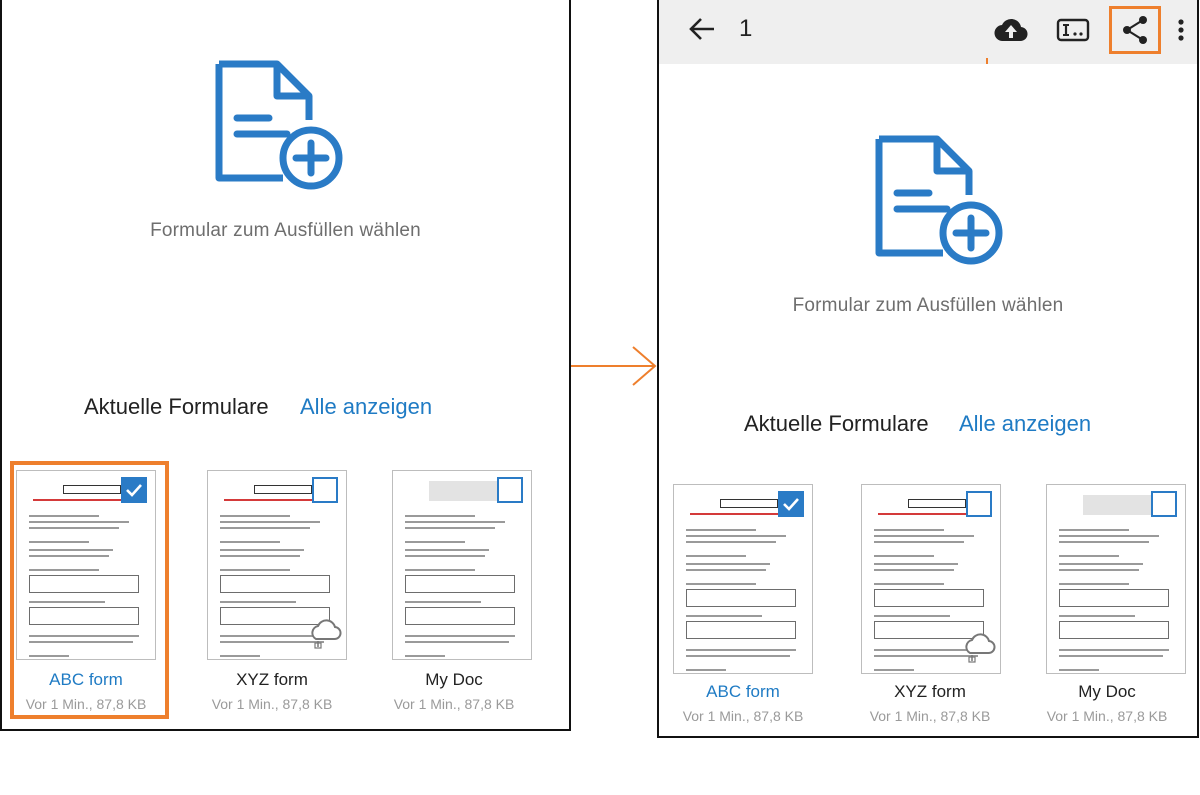 The image size is (1200, 795). I want to click on selection-highlight, so click(89, 590).